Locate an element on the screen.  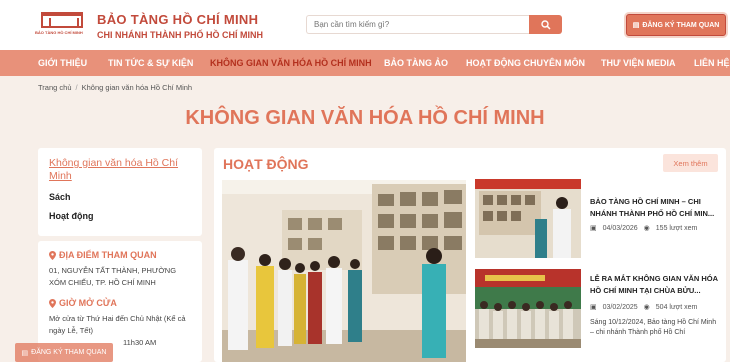
museum-logo: BẢO TÀNG HỒ CHÍ MINH is located at coordinates (62, 25).